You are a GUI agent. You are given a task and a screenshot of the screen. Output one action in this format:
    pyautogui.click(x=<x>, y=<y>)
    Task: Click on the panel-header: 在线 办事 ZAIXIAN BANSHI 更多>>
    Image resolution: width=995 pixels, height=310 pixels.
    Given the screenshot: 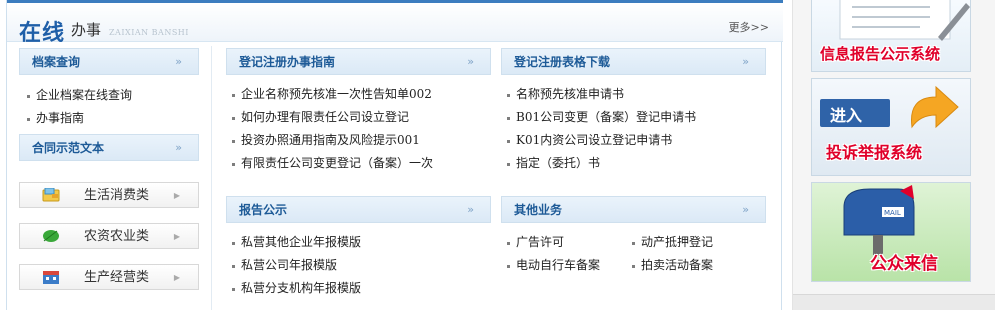 What is the action you would take?
    pyautogui.click(x=395, y=23)
    